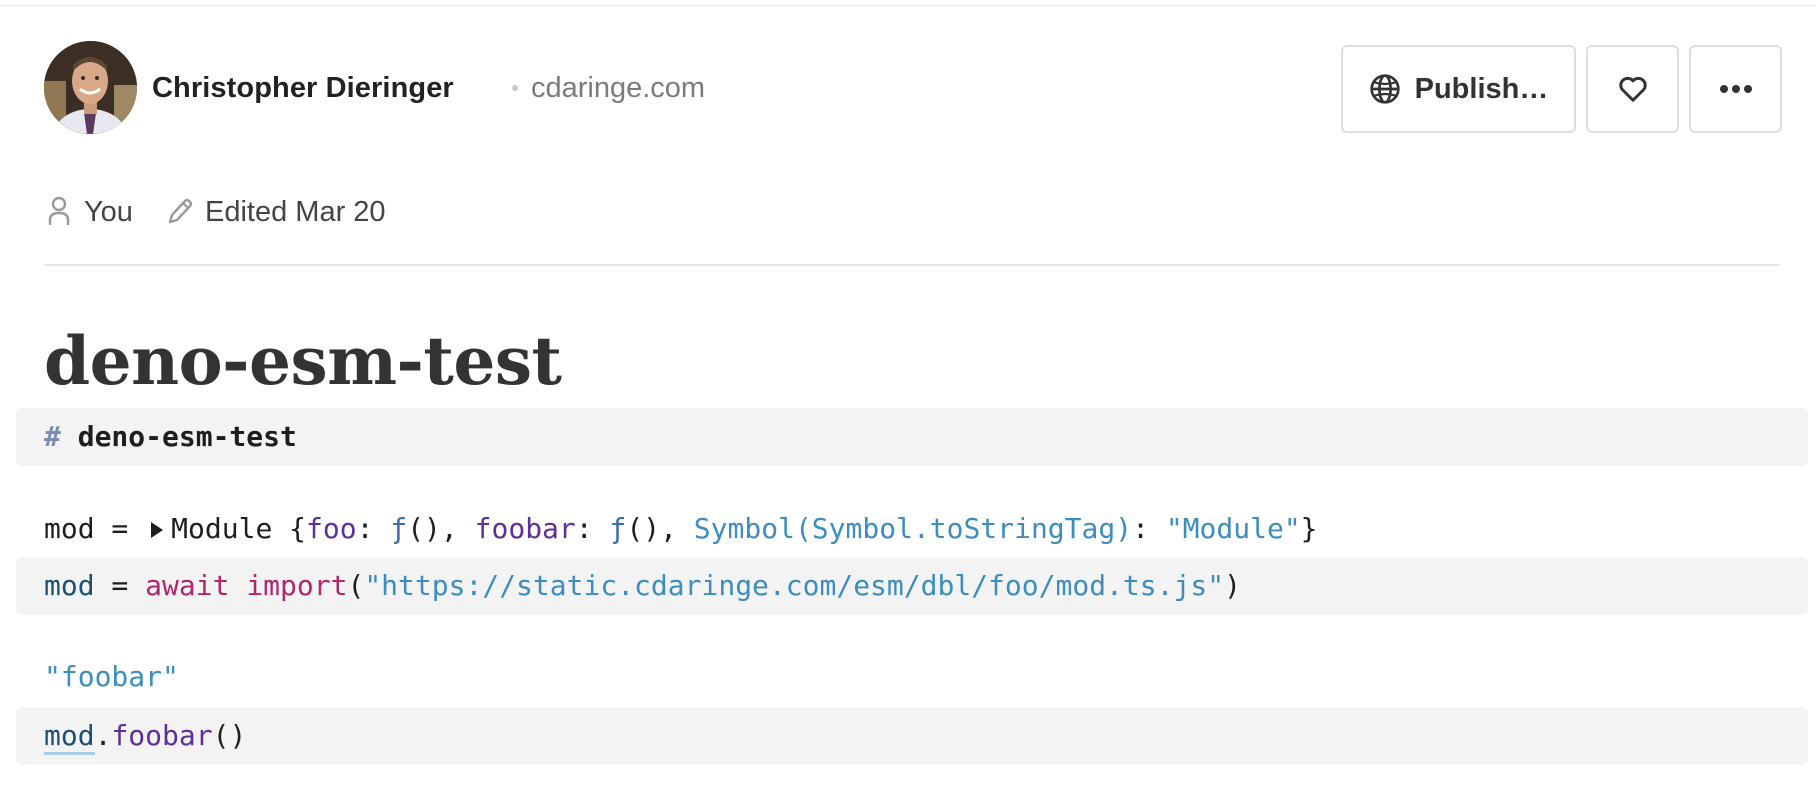  What do you see at coordinates (187, 585) in the screenshot?
I see `keyword-await: await` at bounding box center [187, 585].